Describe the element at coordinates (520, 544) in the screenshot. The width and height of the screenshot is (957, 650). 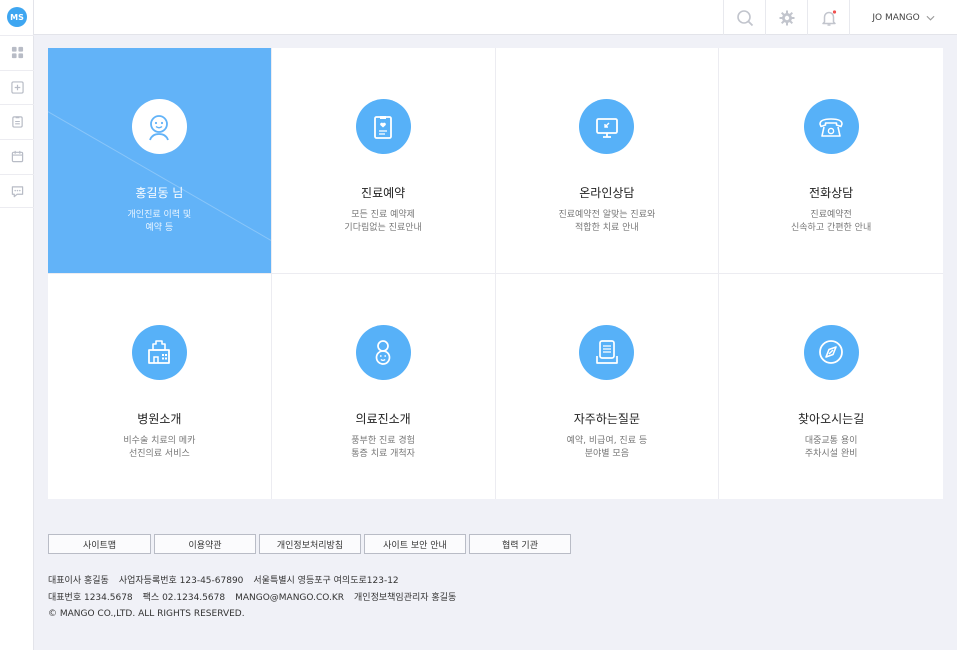
I see `footer-partners-button: 협력 기관` at that location.